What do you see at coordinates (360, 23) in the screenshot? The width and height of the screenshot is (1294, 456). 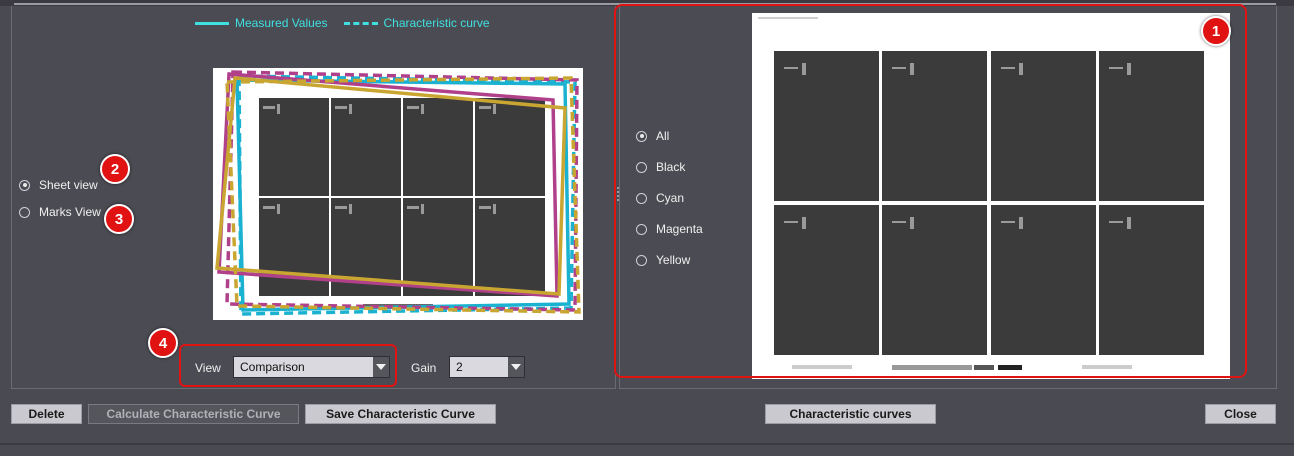 I see `characteristic-curve-swatch` at bounding box center [360, 23].